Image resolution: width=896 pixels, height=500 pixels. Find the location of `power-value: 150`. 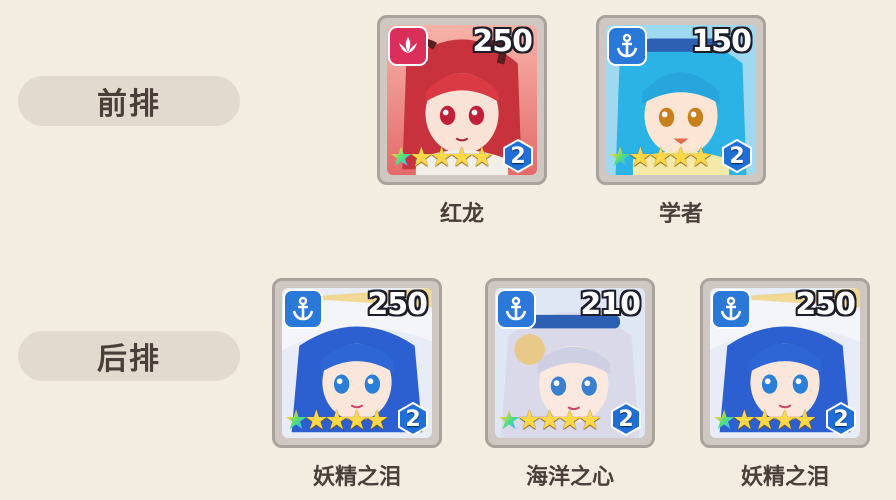

power-value: 150 is located at coordinates (721, 41).